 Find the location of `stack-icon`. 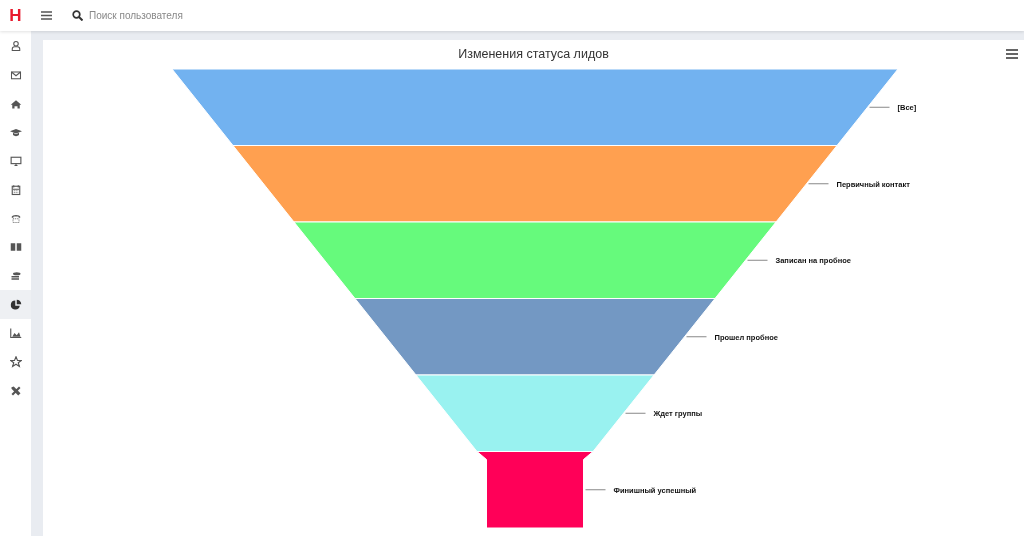

stack-icon is located at coordinates (15, 275).